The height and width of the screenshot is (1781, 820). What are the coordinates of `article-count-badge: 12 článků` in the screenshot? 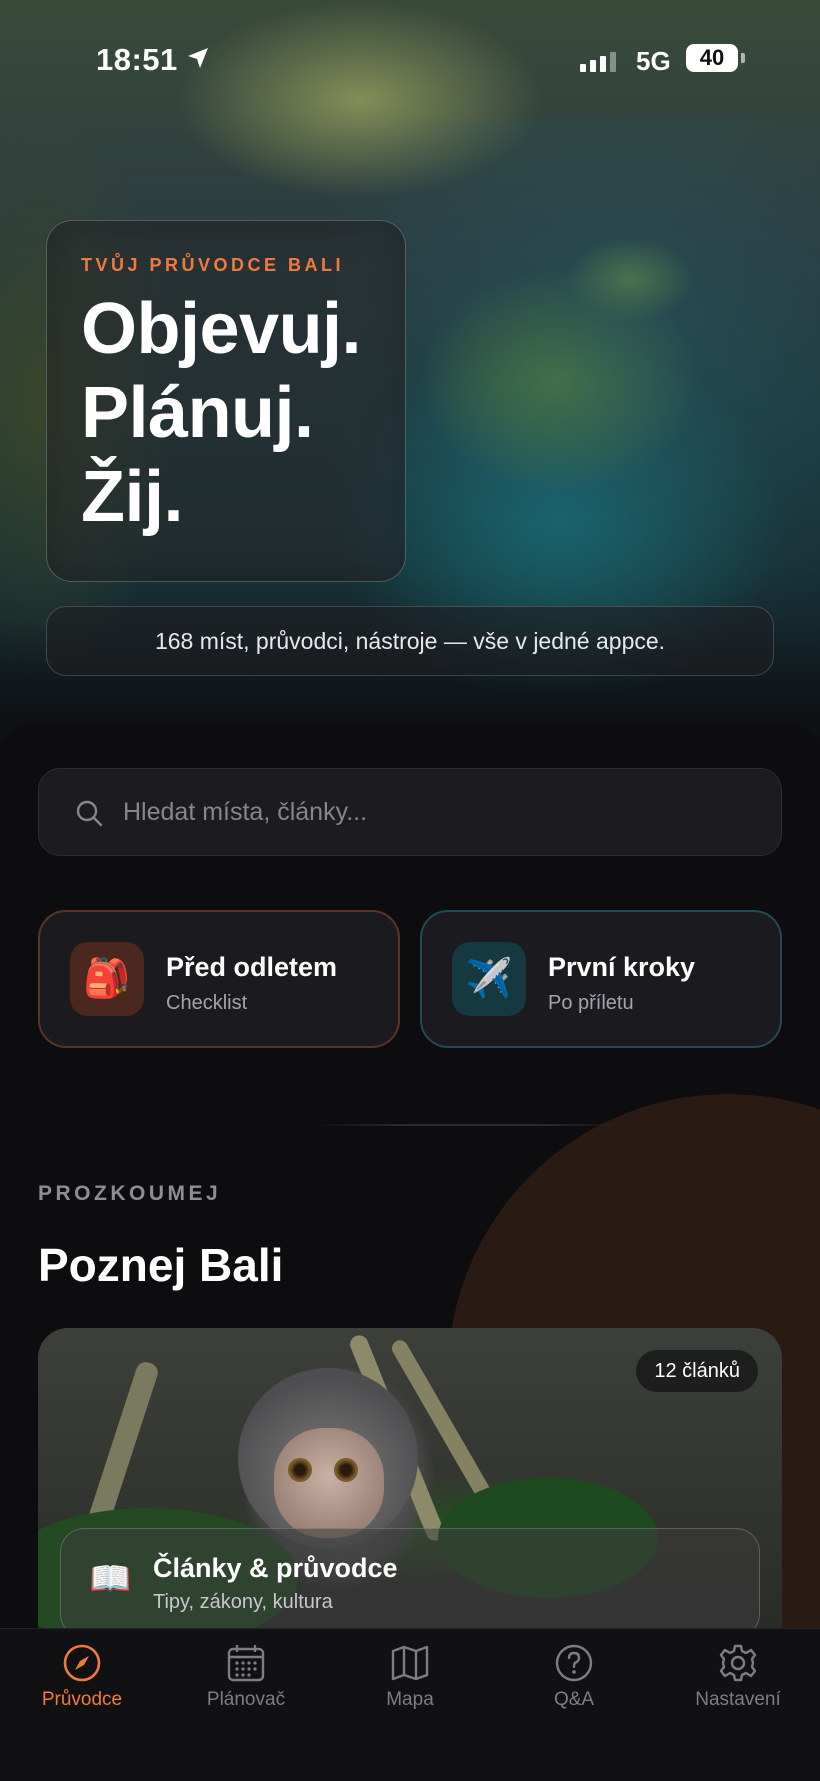 It's located at (697, 1371).